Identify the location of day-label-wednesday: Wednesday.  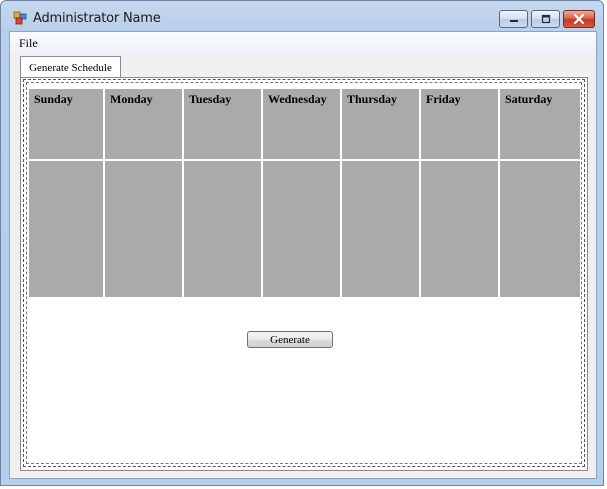
(297, 99).